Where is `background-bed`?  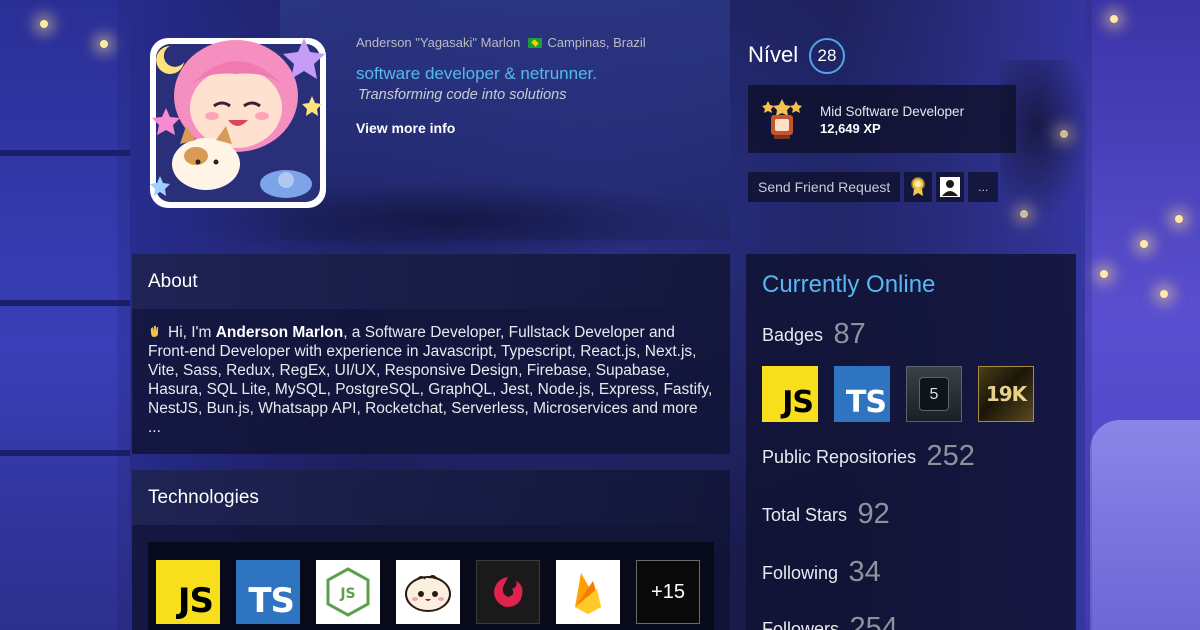 background-bed is located at coordinates (1145, 525).